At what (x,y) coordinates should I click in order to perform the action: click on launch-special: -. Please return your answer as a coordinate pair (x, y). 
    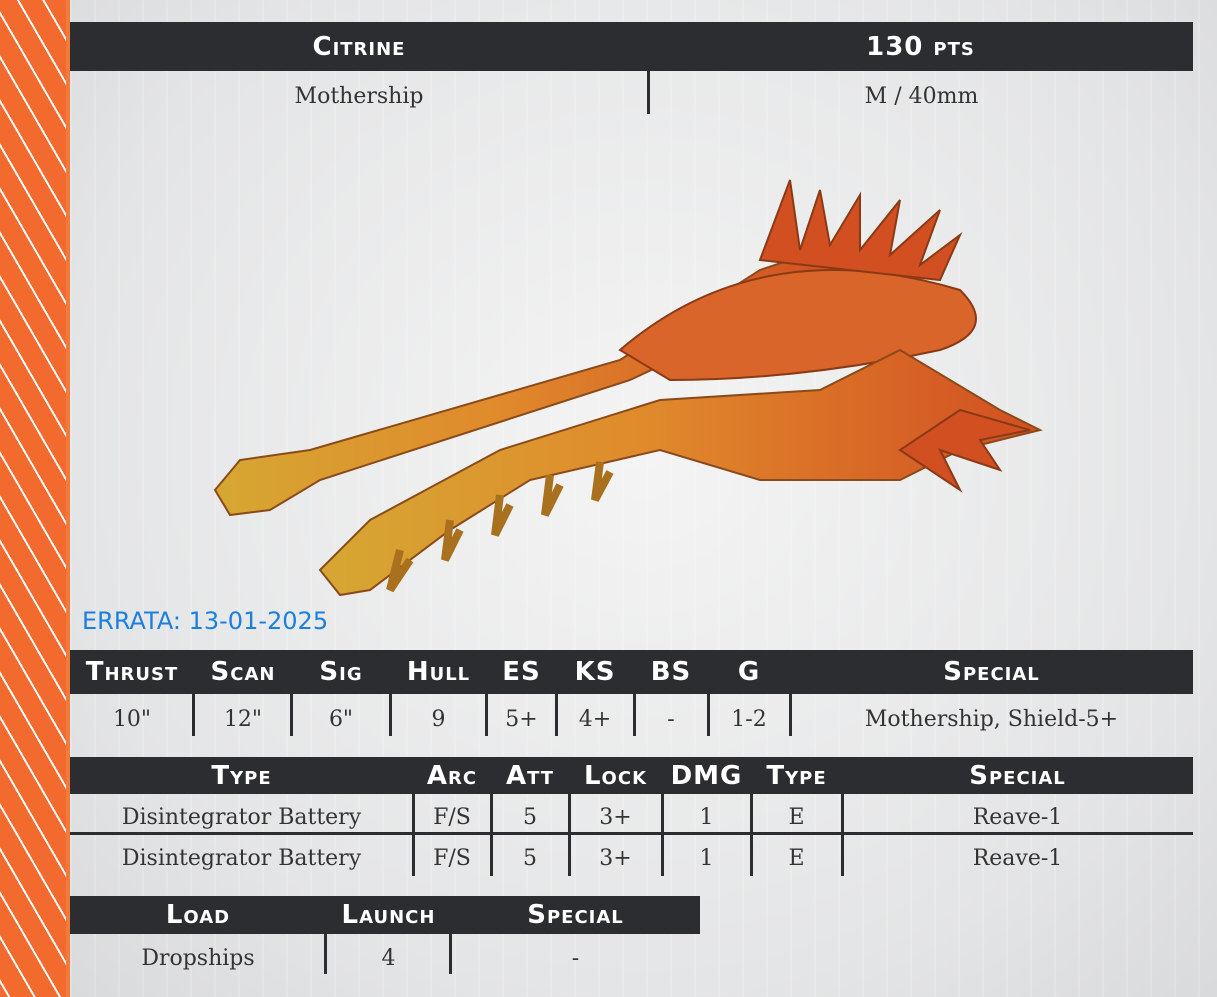
    Looking at the image, I should click on (575, 958).